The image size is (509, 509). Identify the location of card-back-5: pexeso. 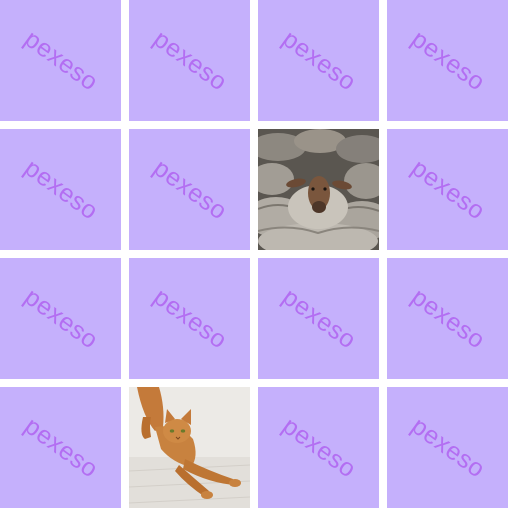
(60, 189).